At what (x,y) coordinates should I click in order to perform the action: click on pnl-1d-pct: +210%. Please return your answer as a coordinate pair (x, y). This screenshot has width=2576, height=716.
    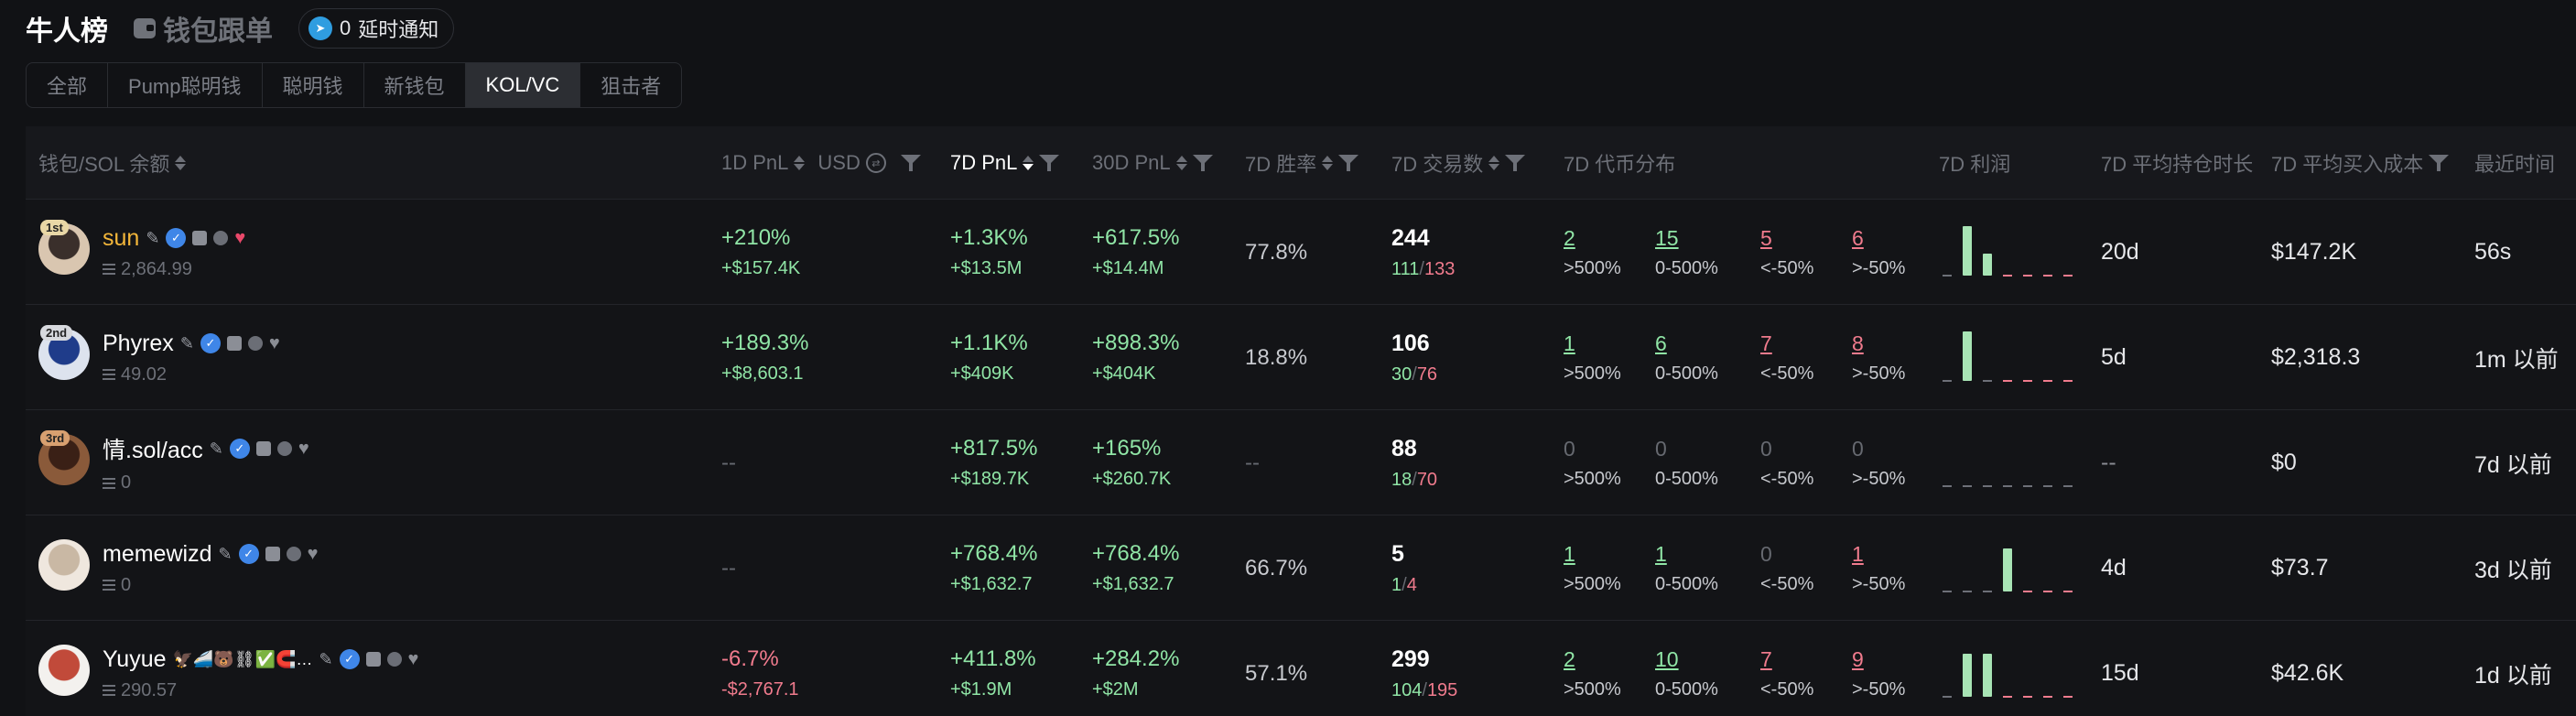
    Looking at the image, I should click on (756, 237).